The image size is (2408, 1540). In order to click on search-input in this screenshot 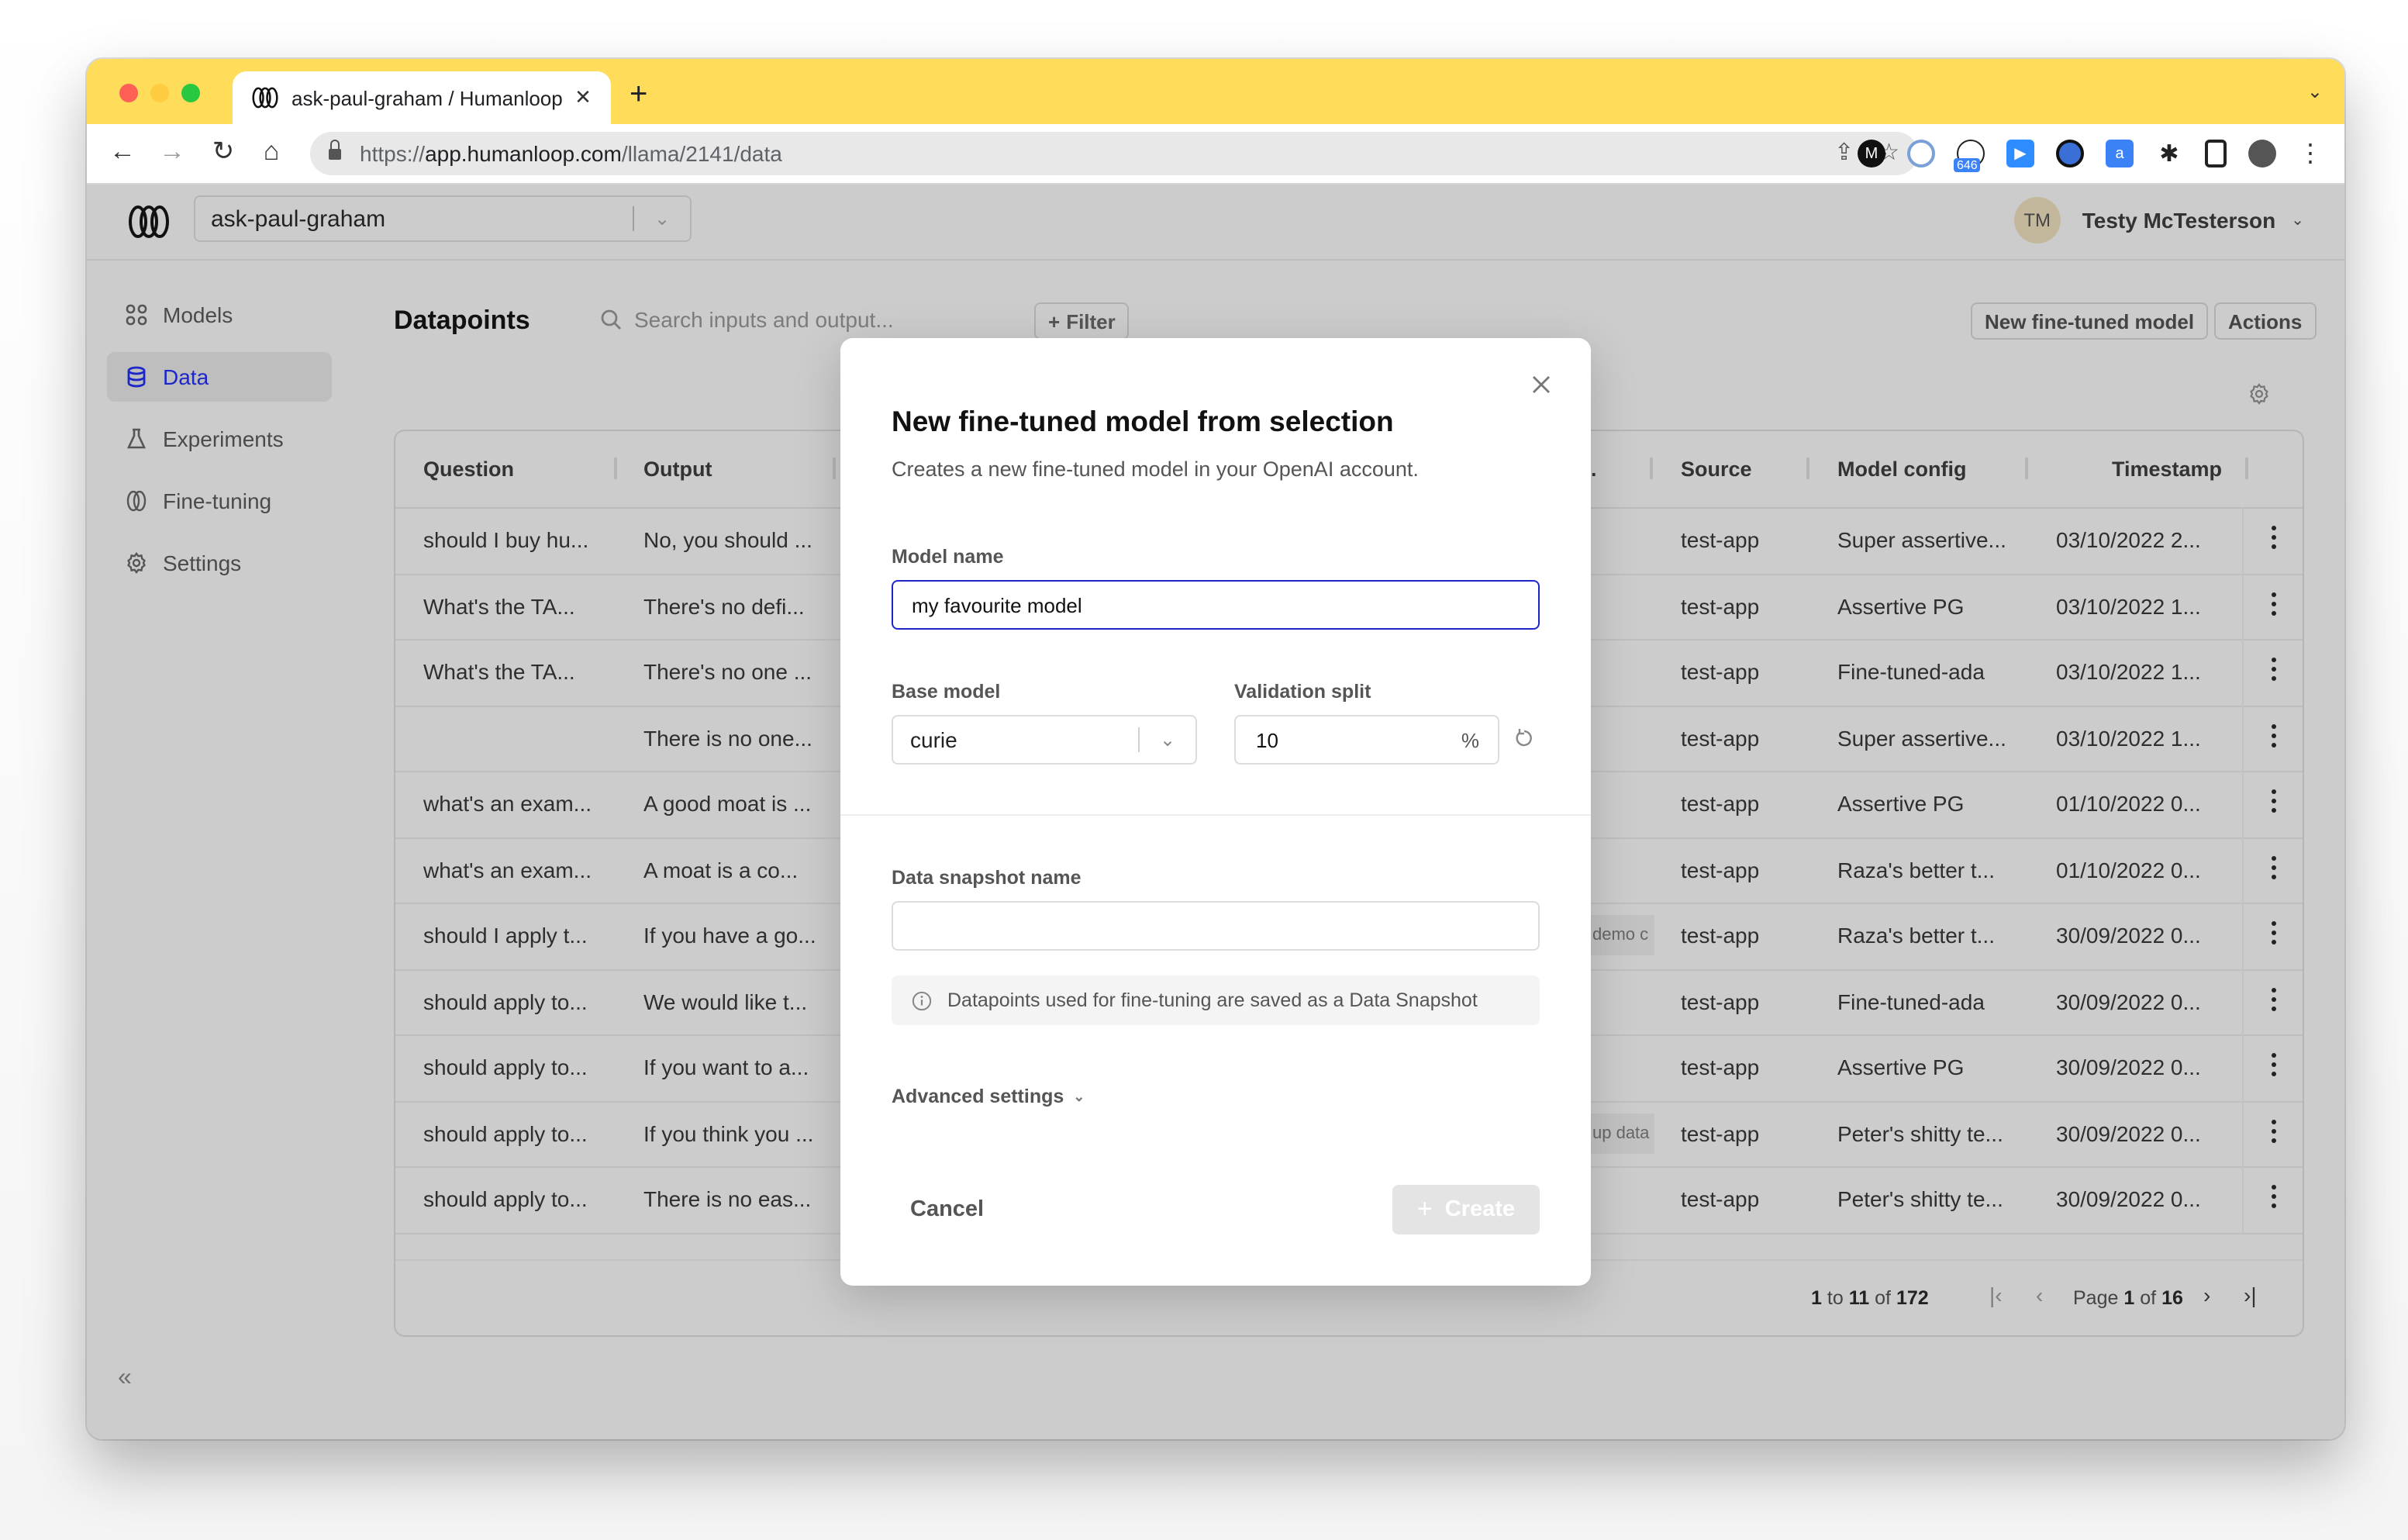, I will do `click(820, 319)`.